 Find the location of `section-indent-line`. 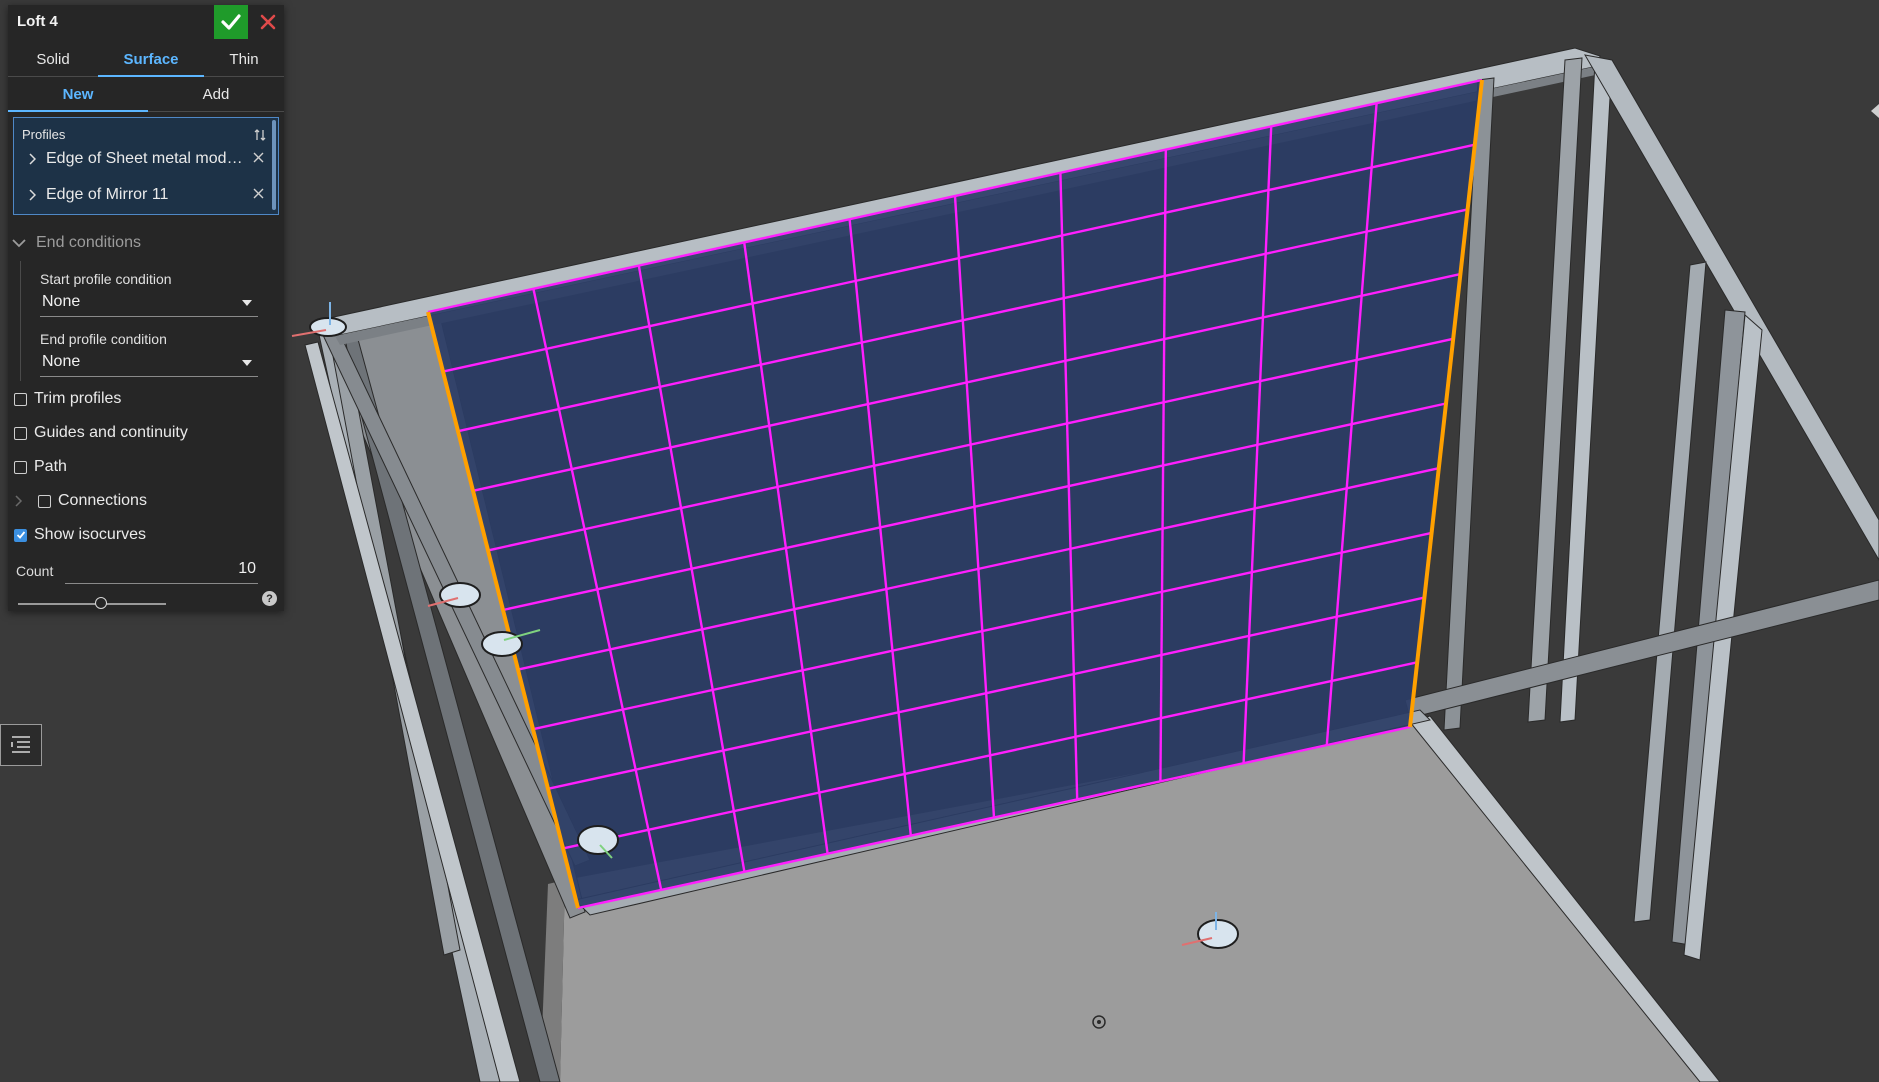

section-indent-line is located at coordinates (20, 321).